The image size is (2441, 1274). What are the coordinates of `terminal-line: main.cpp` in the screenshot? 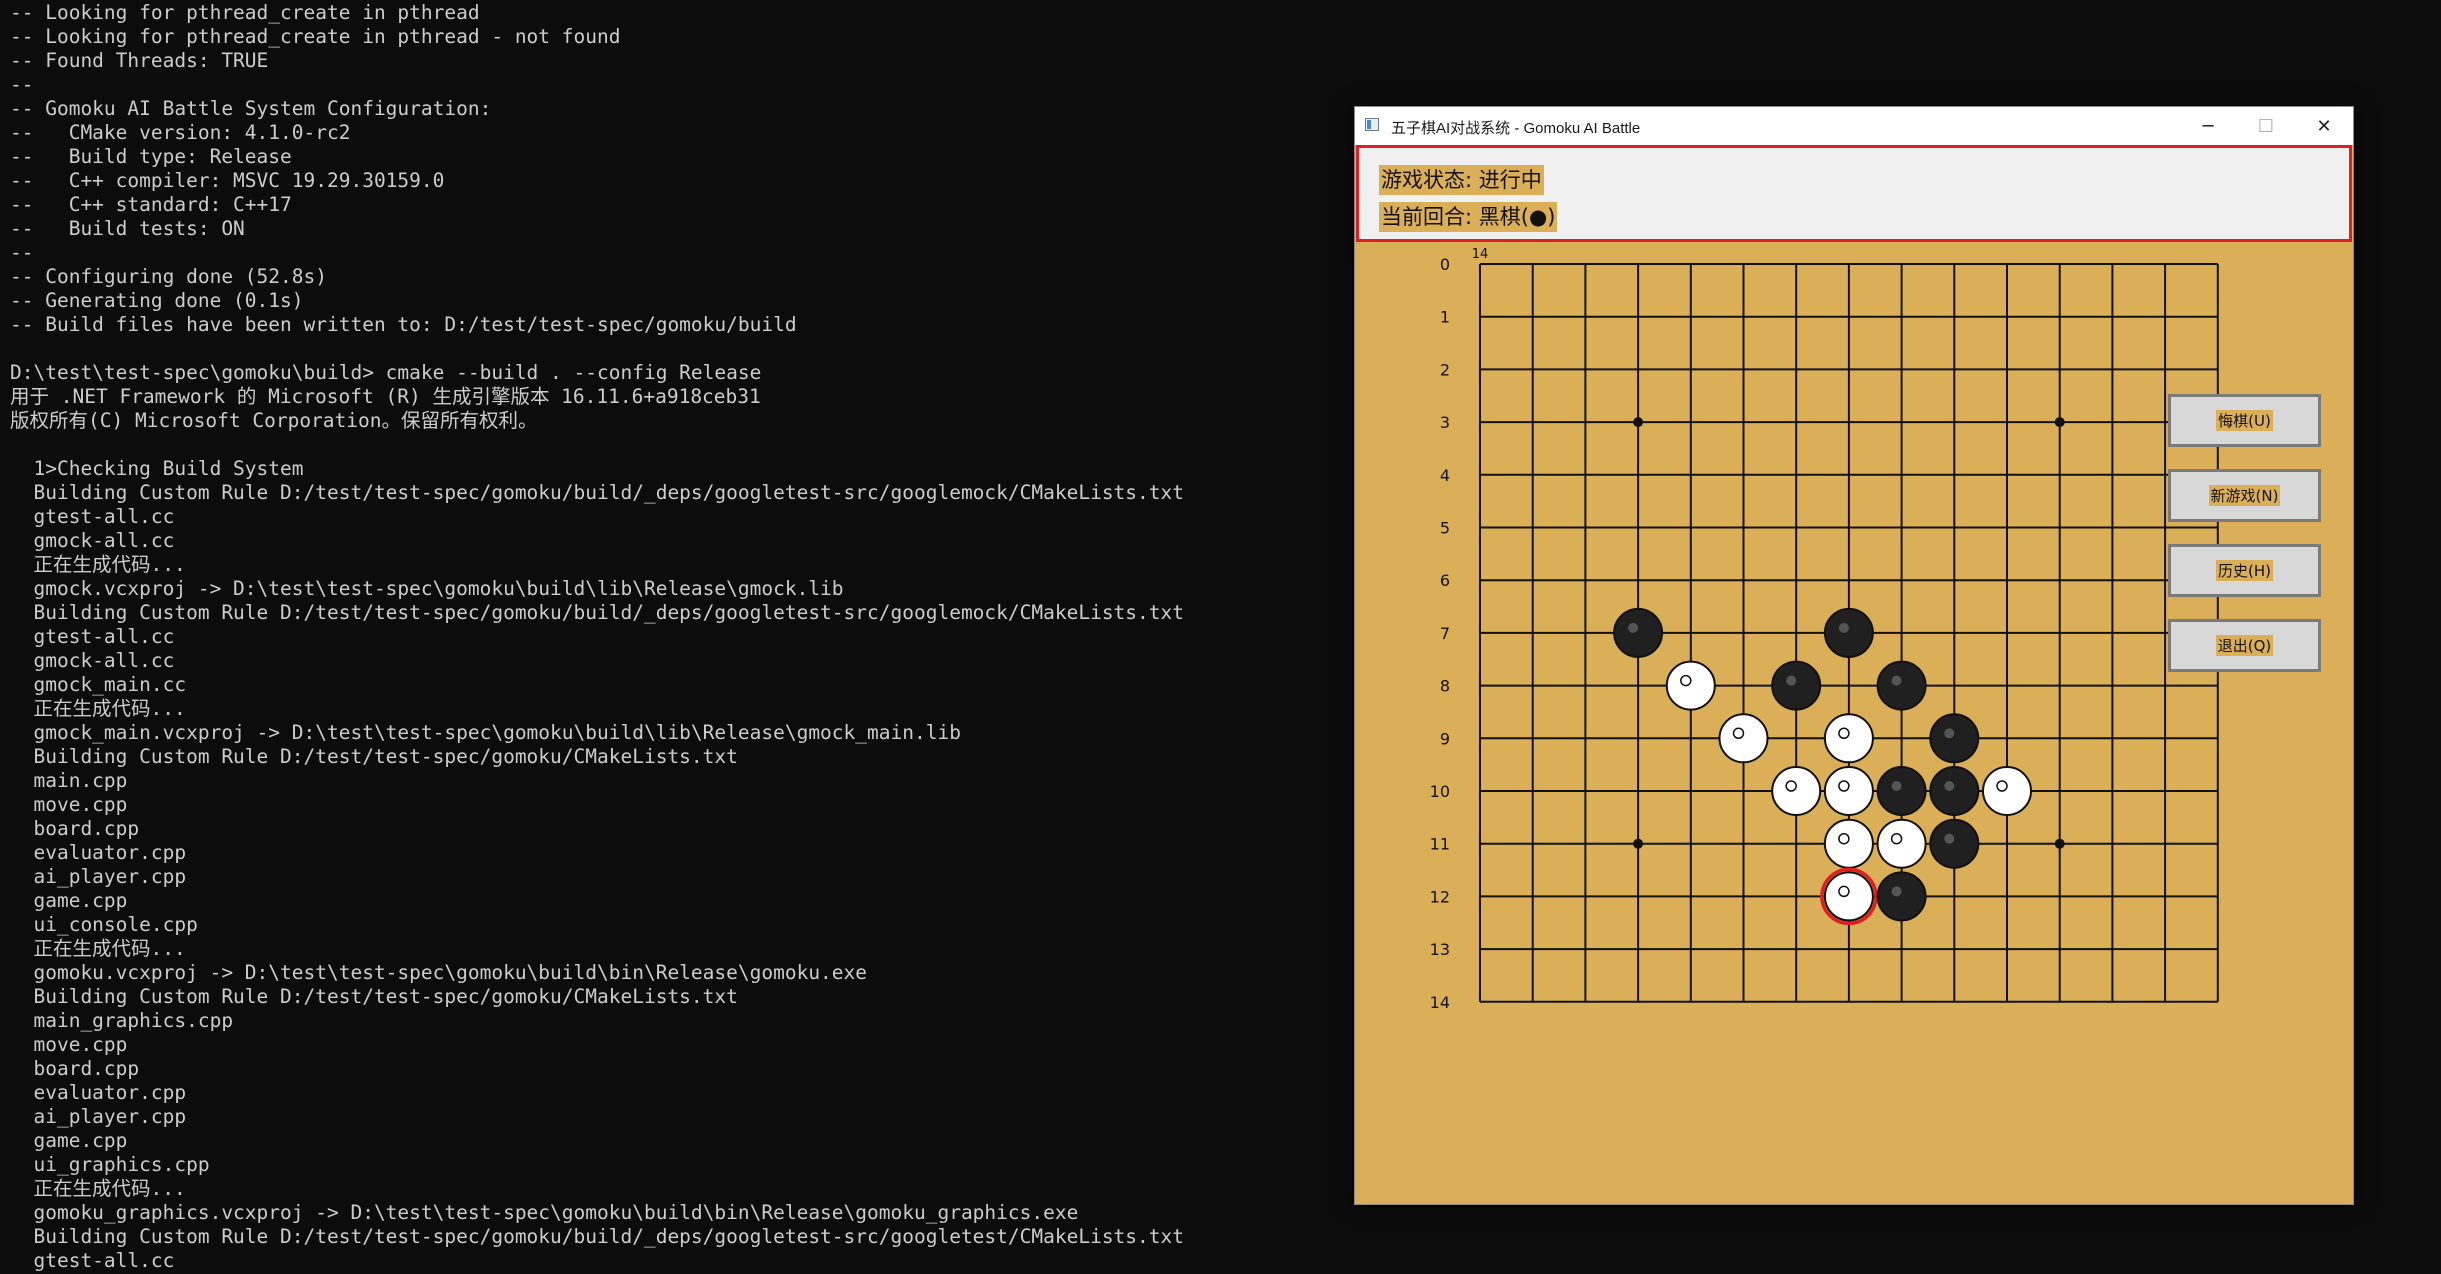 It's located at (69, 780).